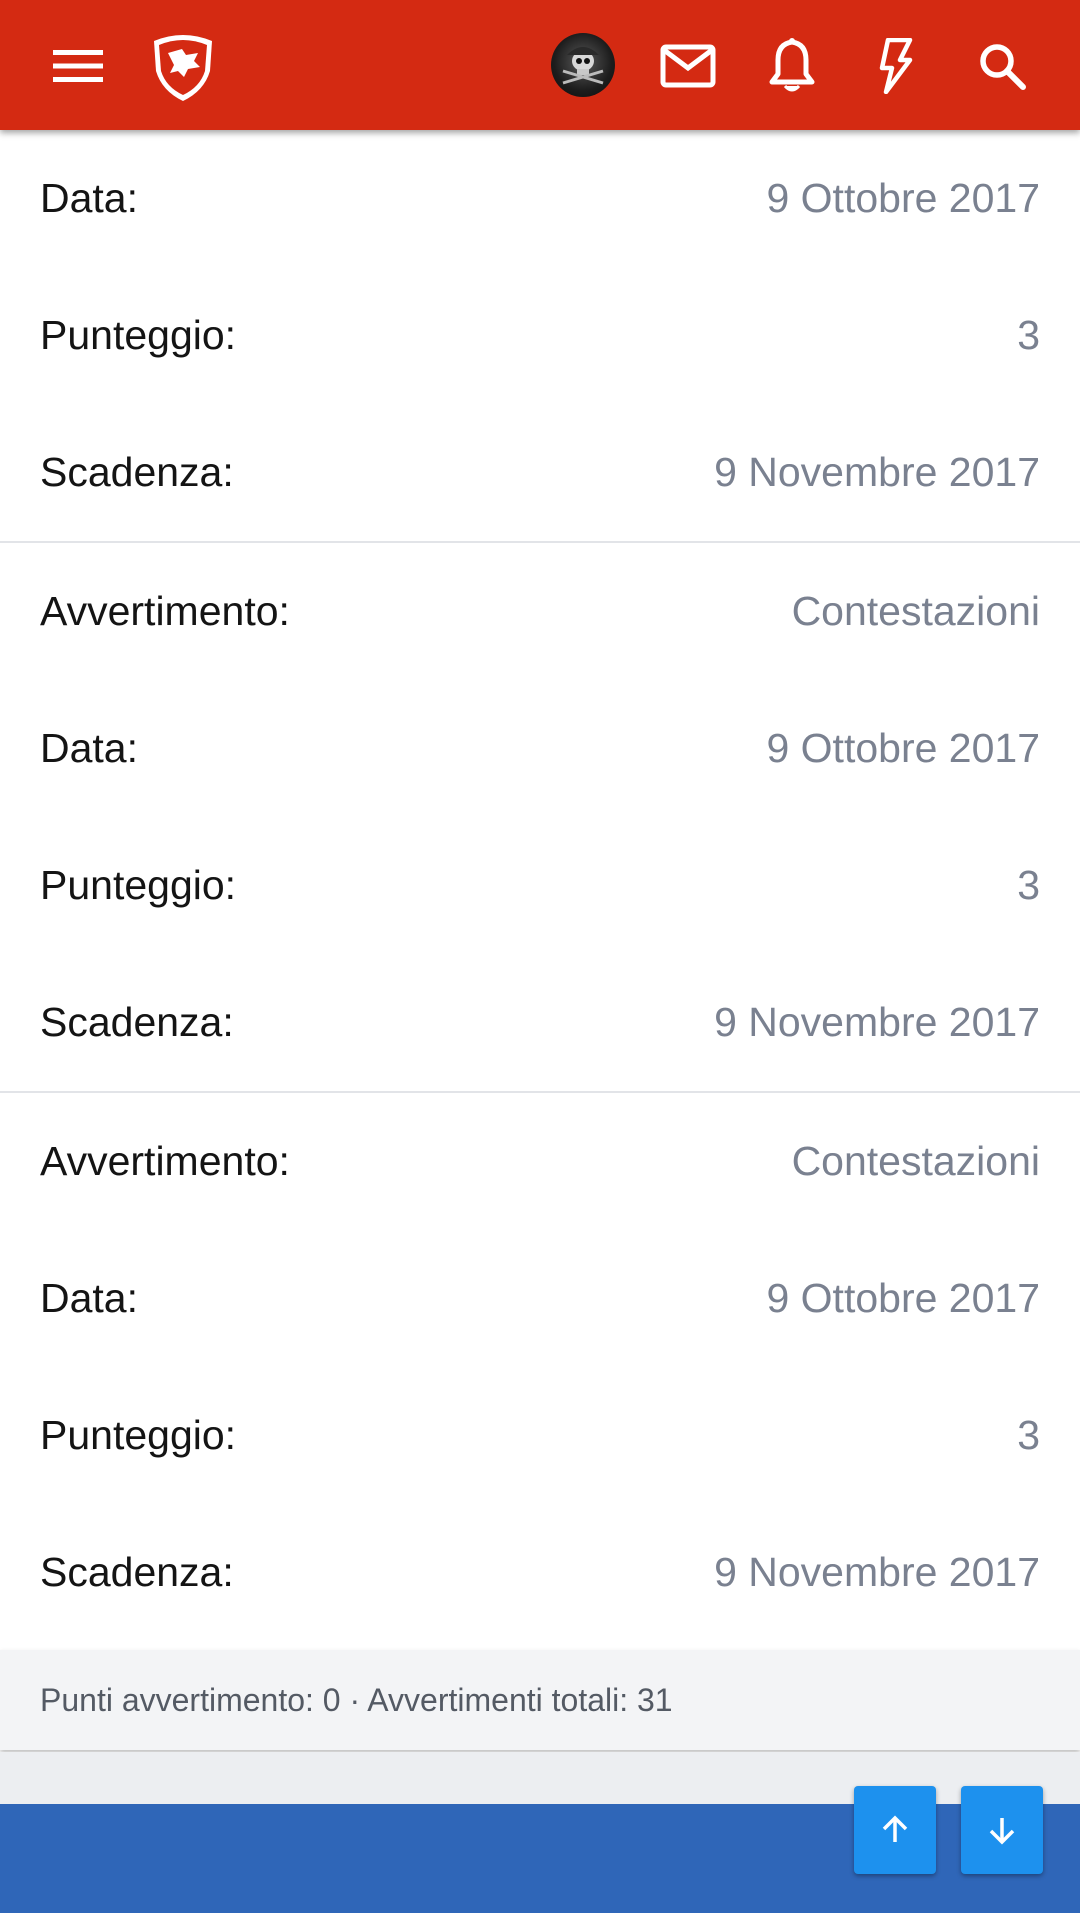 The height and width of the screenshot is (1913, 1080). Describe the element at coordinates (540, 65) in the screenshot. I see `top-app-bar` at that location.